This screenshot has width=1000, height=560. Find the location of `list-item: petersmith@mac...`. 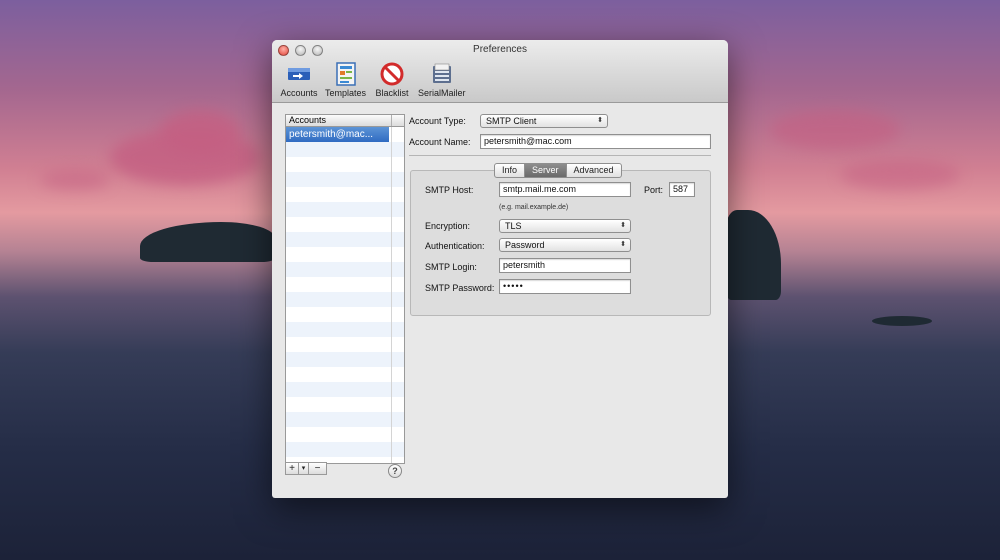

list-item: petersmith@mac... is located at coordinates (337, 134).